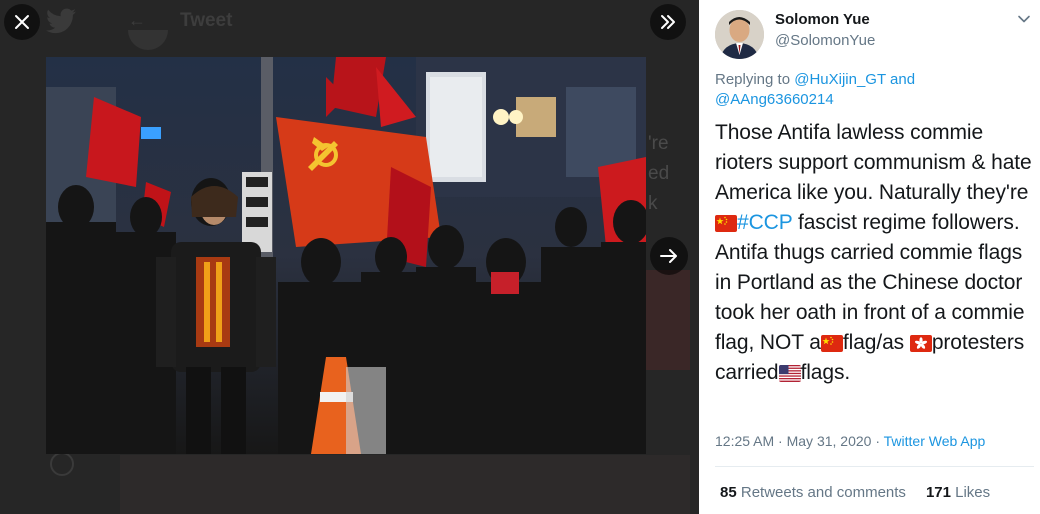  Describe the element at coordinates (744, 441) in the screenshot. I see `tweet-time: 12:25 AM` at that location.